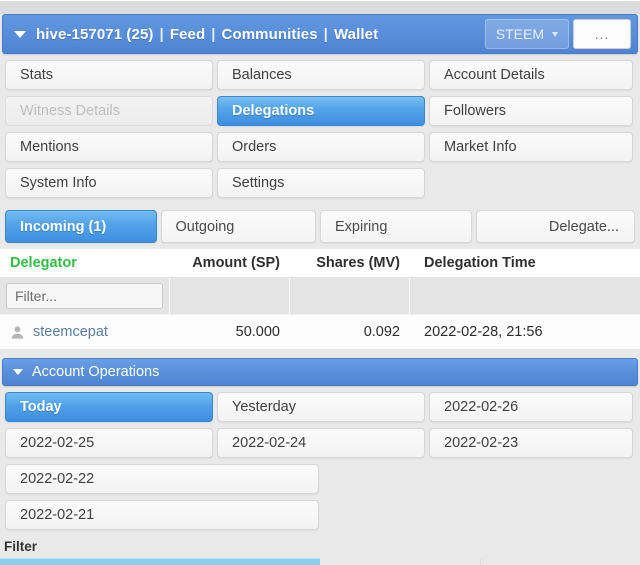  Describe the element at coordinates (396, 226) in the screenshot. I see `tab-expiring: Expiring` at that location.